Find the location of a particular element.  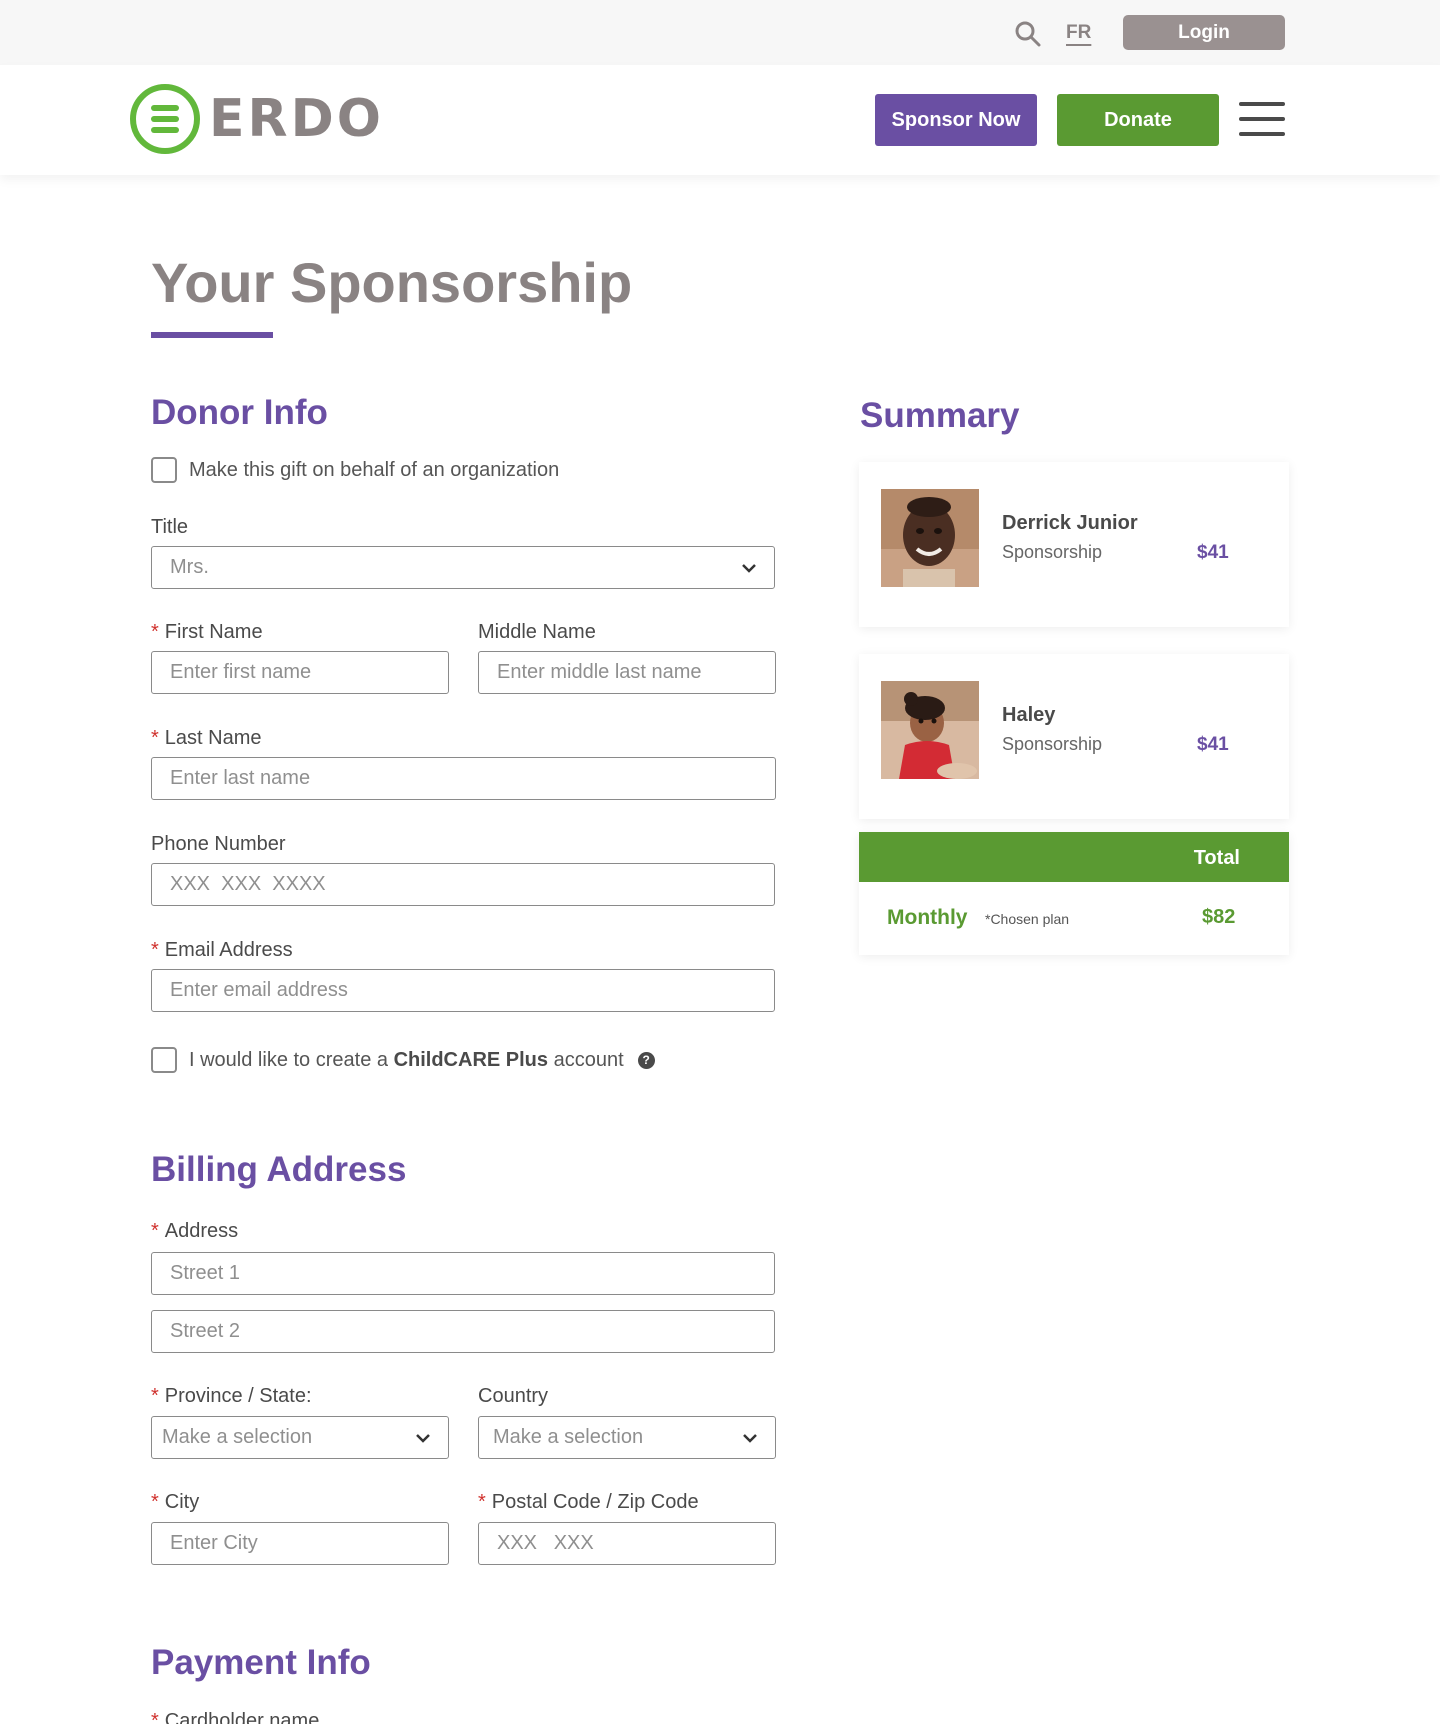

title-select: Mrs. is located at coordinates (463, 567).